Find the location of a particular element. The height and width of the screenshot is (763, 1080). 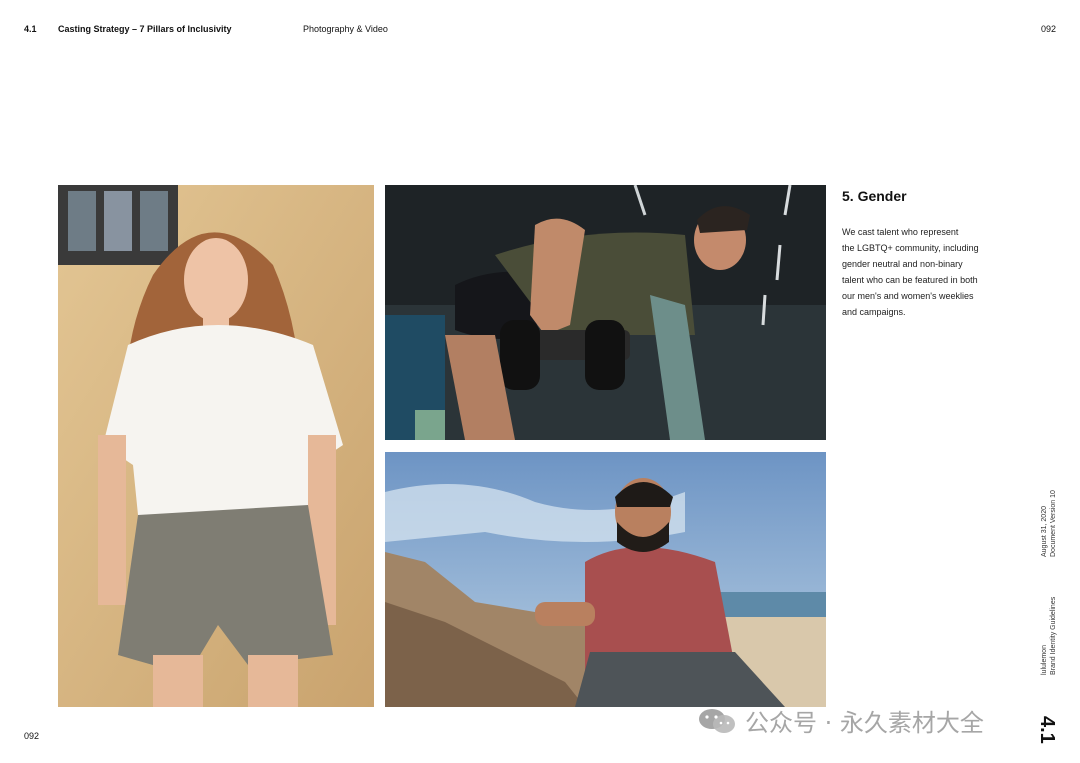

section-mark: 4.1 is located at coordinates (1047, 730).